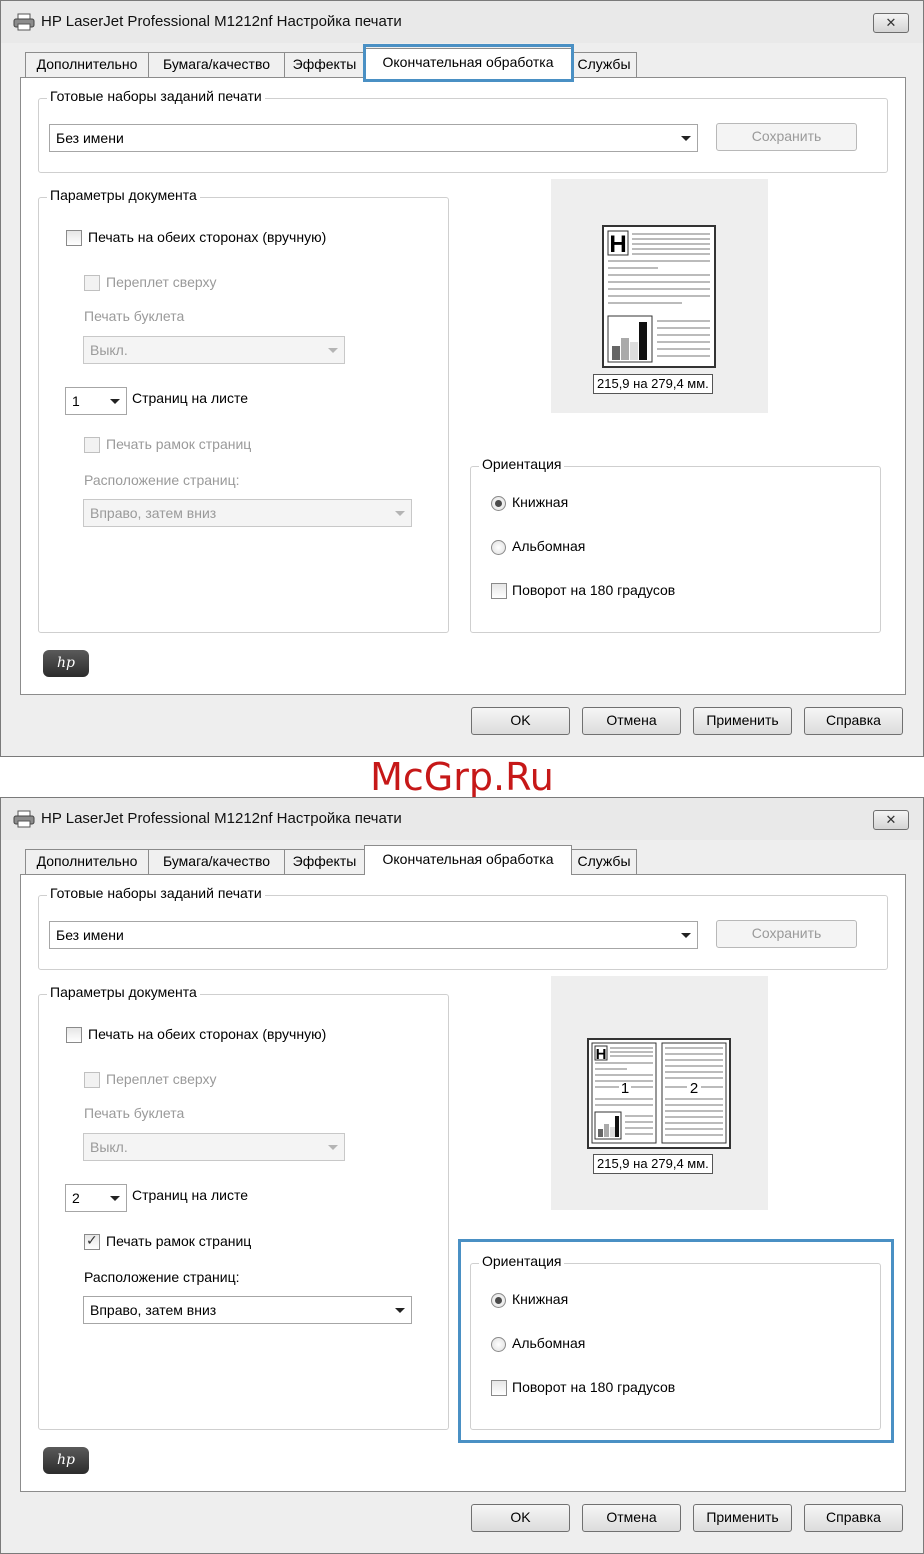 The height and width of the screenshot is (1554, 924). I want to click on document-params-group: Параметры документа, so click(243, 1207).